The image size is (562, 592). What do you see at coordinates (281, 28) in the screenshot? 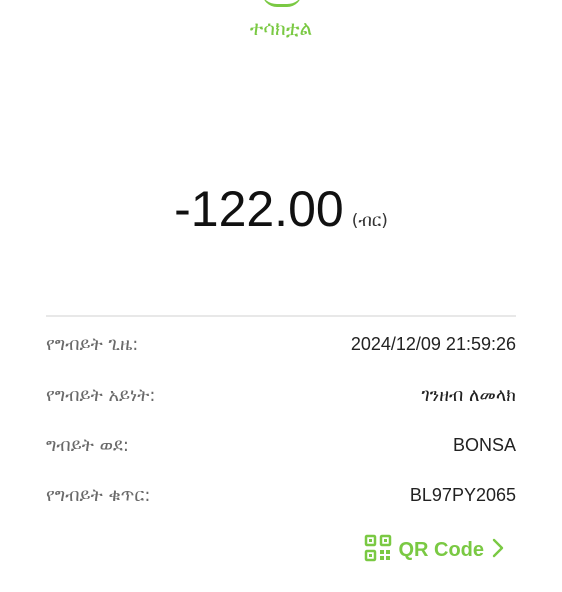
I see `transaction-status: ተሳክቷል` at bounding box center [281, 28].